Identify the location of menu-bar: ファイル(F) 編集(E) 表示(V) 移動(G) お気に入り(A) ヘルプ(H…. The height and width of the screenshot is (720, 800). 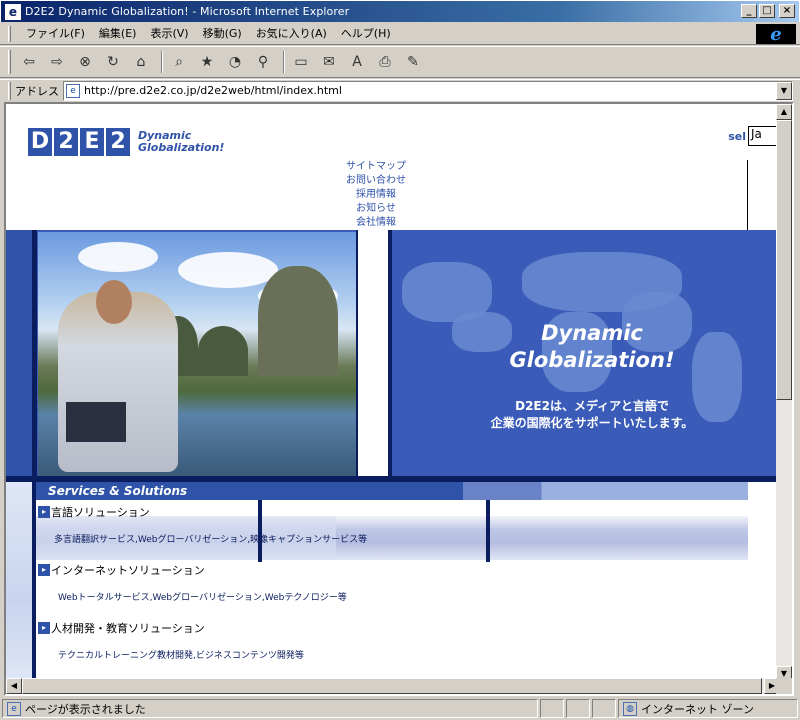
(400, 34).